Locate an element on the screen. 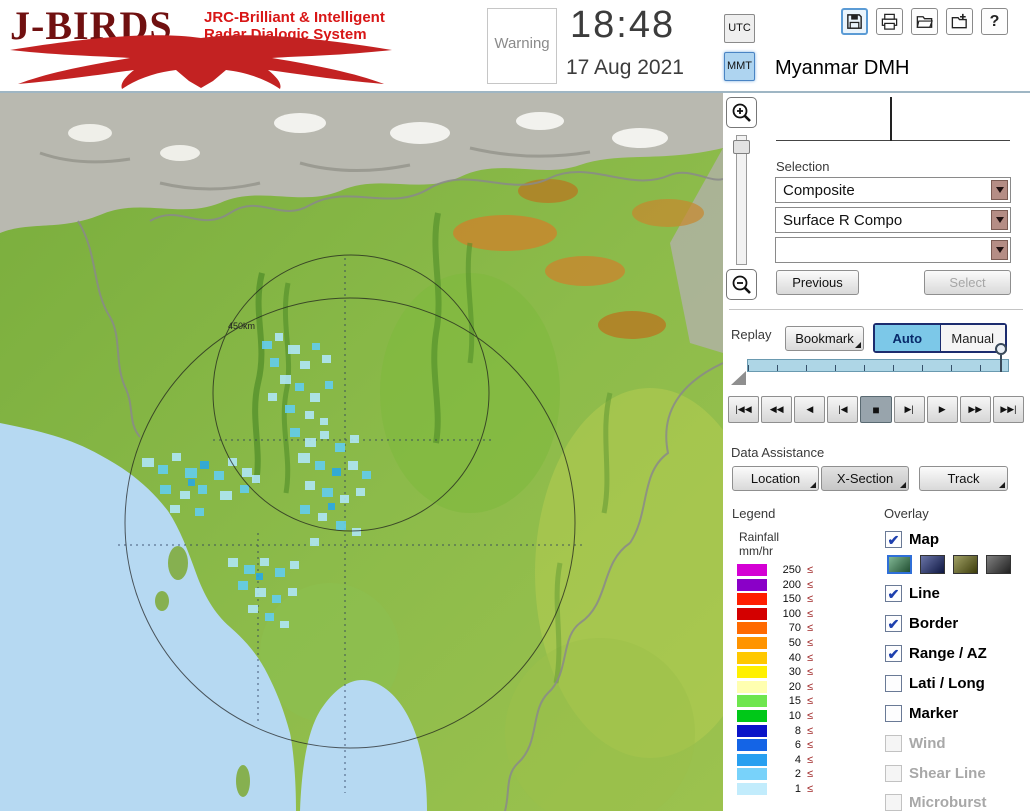 Image resolution: width=1030 pixels, height=811 pixels. corner-mark is located at coordinates (858, 345).